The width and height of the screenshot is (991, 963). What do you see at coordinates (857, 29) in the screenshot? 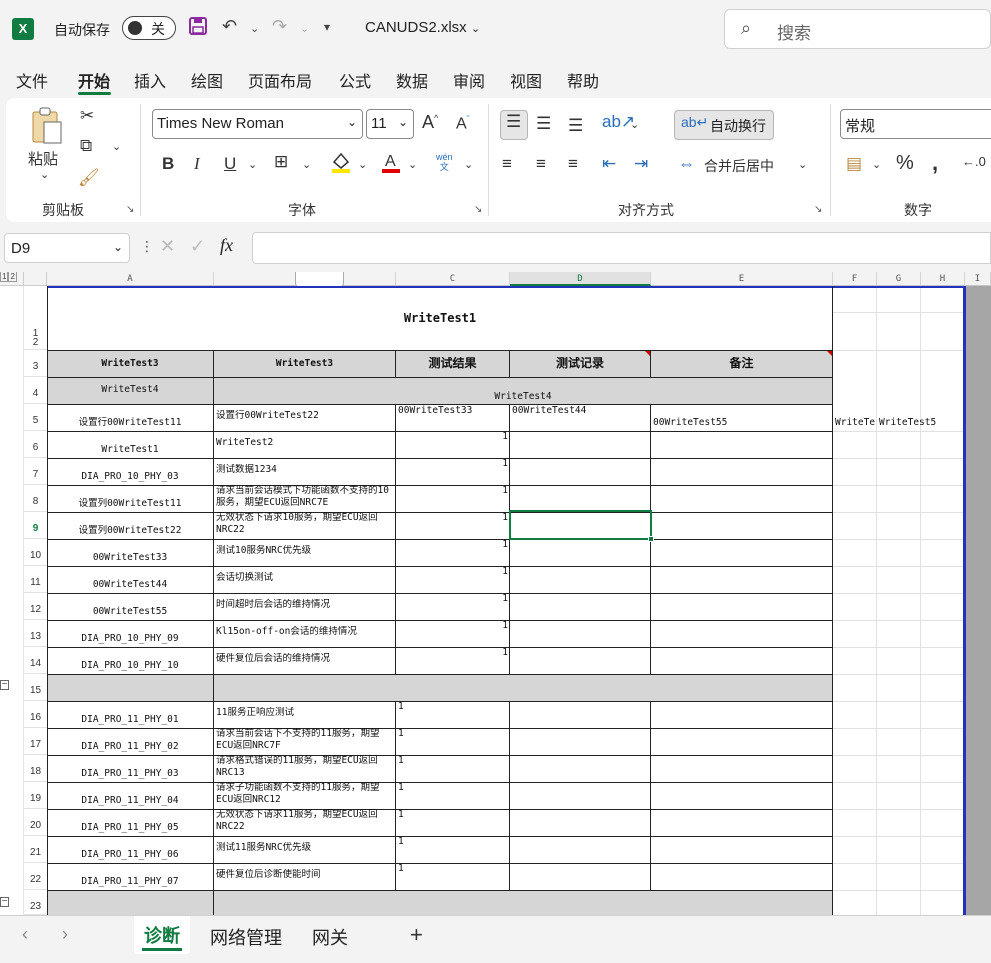
I see `search-box: ⌕ 搜索` at bounding box center [857, 29].